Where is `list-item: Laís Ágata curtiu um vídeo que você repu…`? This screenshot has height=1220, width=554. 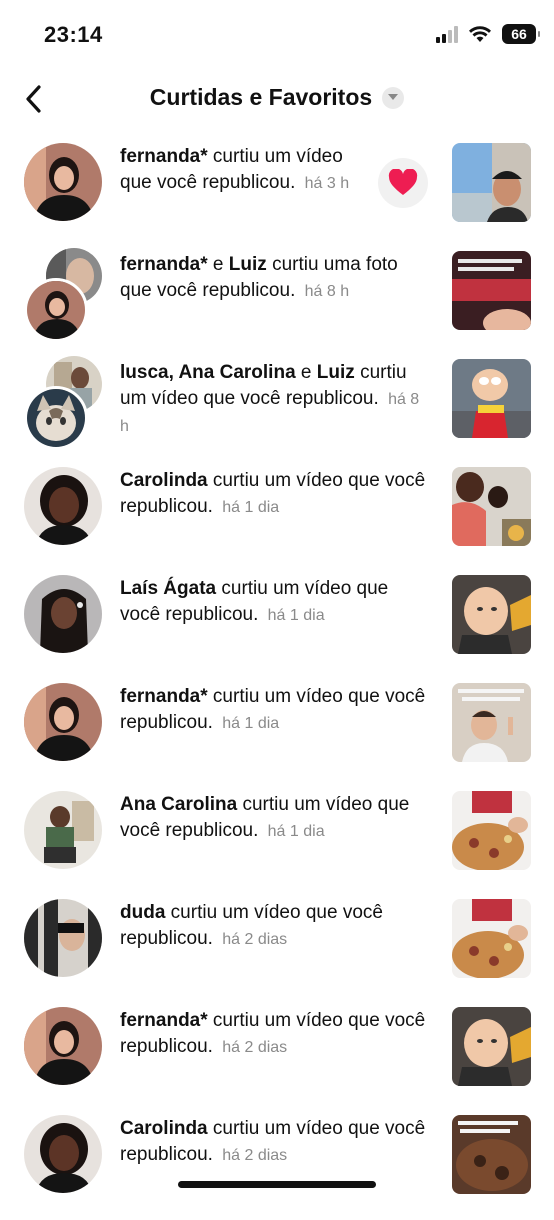 list-item: Laís Ágata curtiu um vídeo que você repu… is located at coordinates (277, 626).